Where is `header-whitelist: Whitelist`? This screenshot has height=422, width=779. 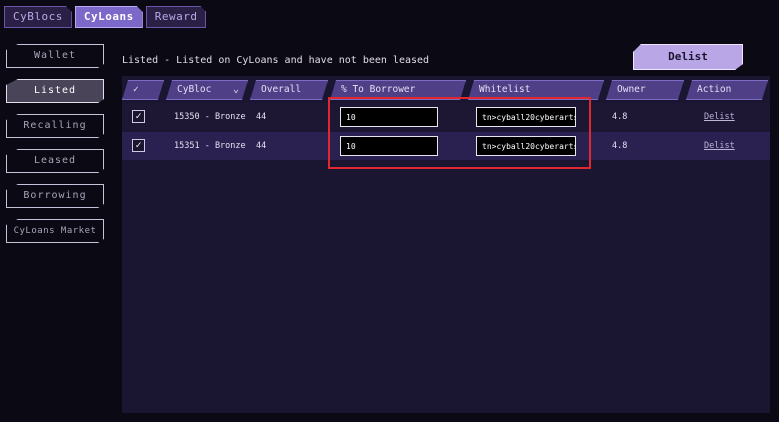
header-whitelist: Whitelist is located at coordinates (536, 90).